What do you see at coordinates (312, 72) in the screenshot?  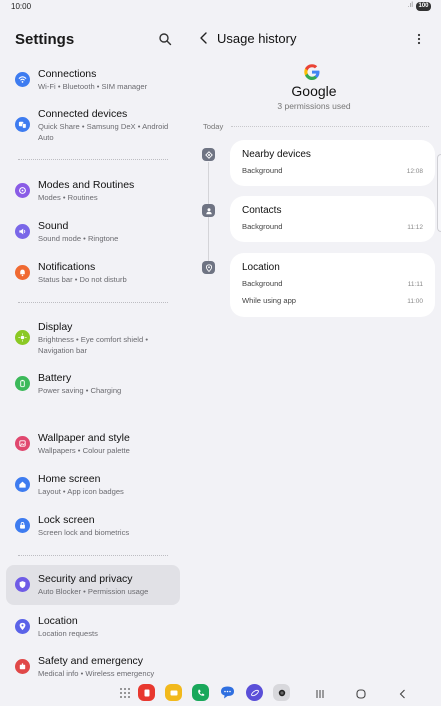 I see `google-logo-icon` at bounding box center [312, 72].